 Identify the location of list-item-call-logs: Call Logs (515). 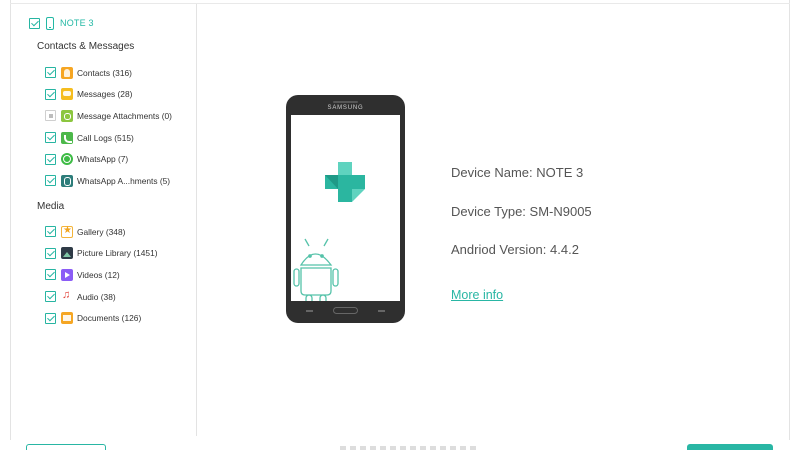
(108, 138).